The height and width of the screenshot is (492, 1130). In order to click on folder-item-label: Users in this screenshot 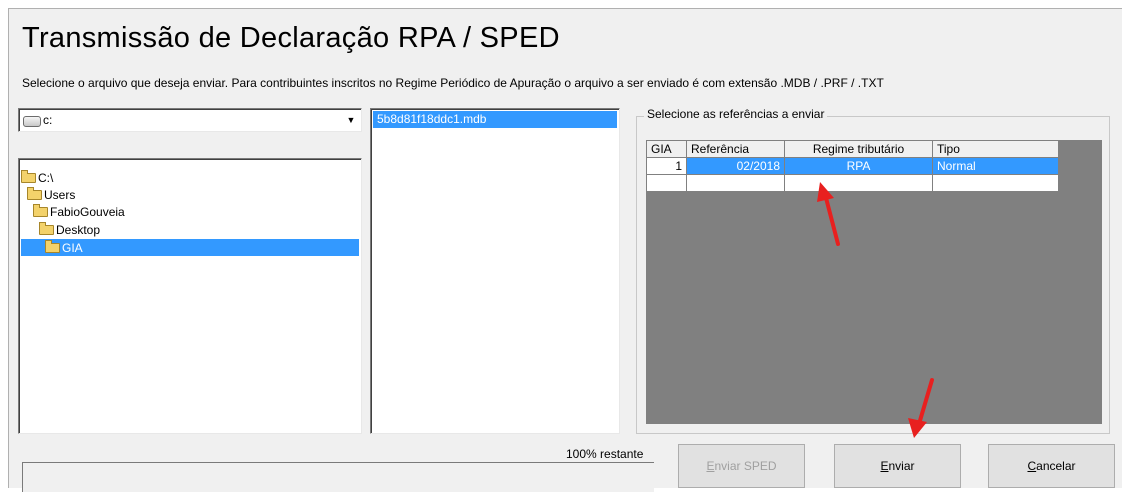, I will do `click(60, 194)`.